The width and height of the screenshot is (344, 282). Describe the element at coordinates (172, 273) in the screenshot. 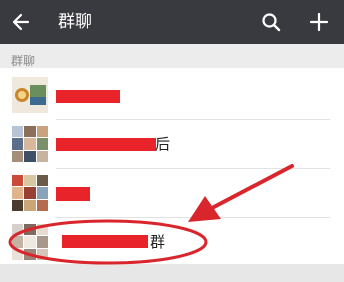

I see `bottom-area` at that location.